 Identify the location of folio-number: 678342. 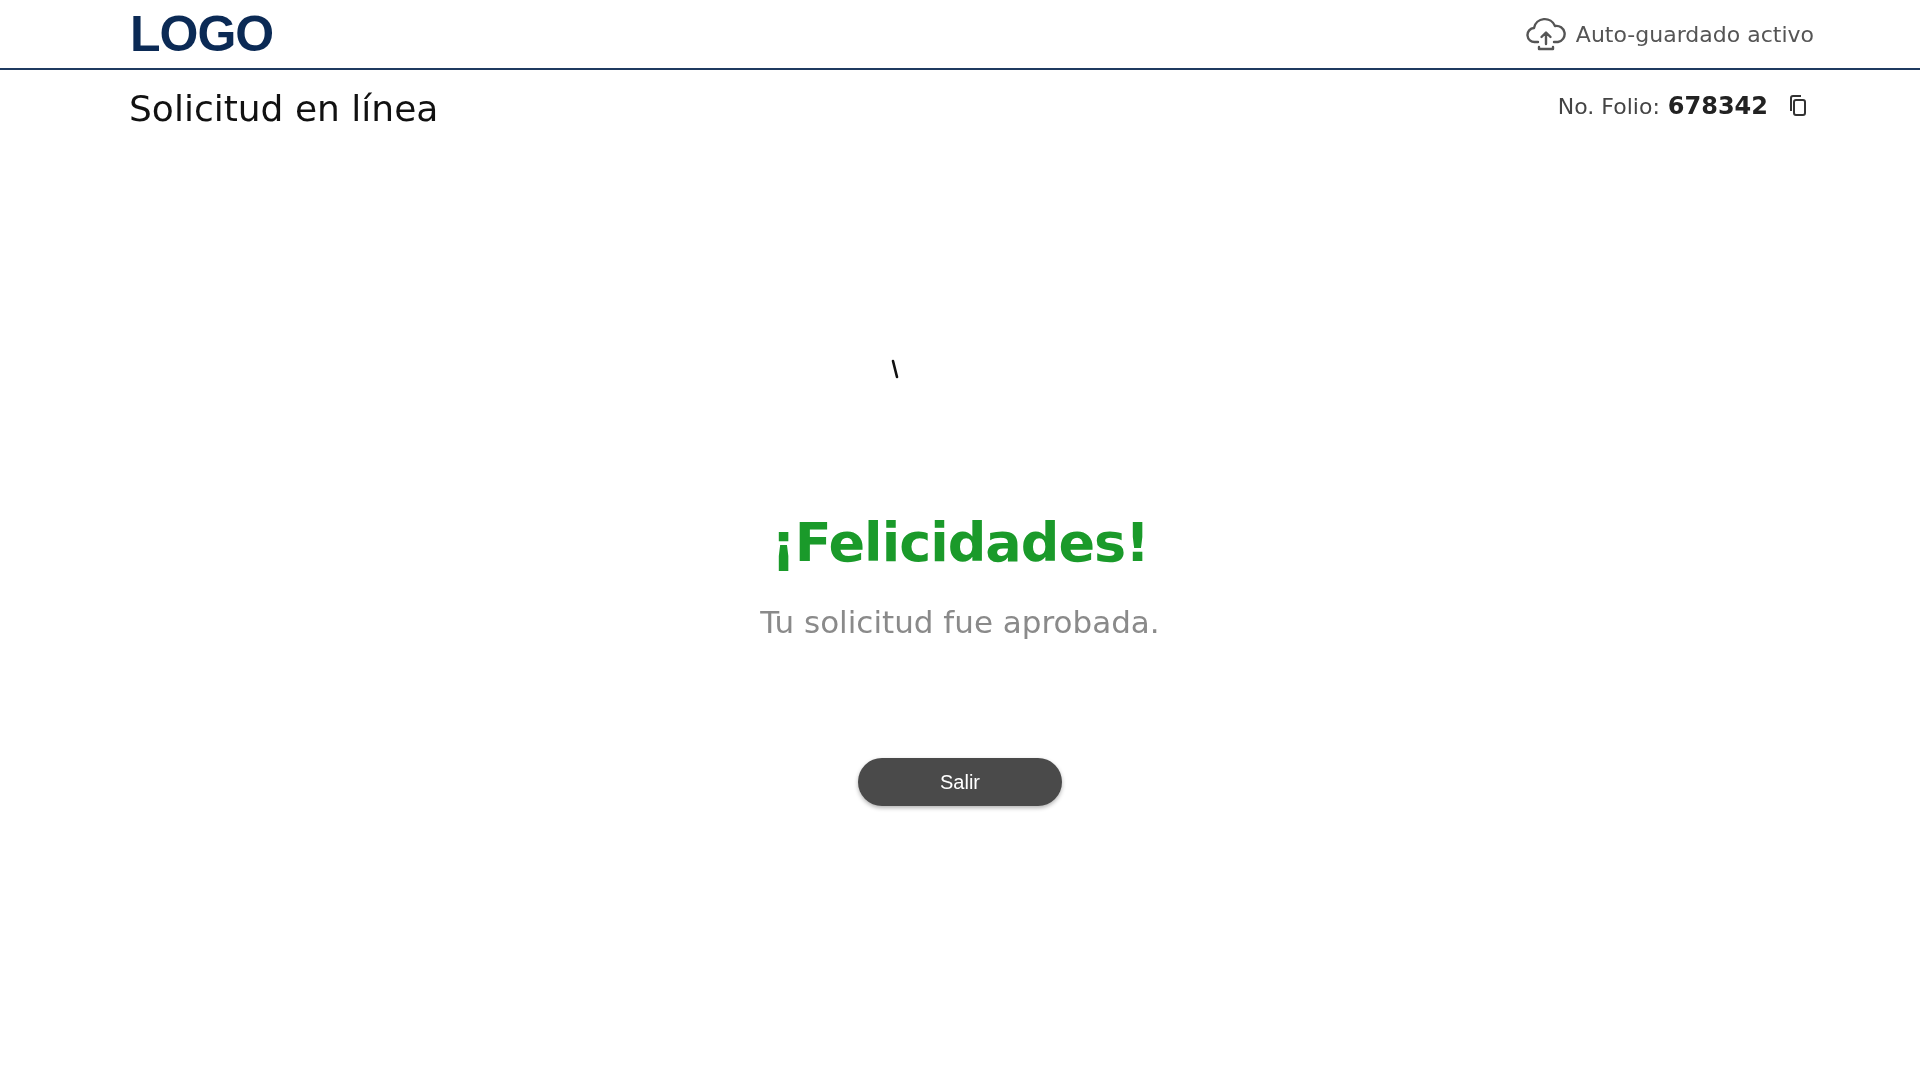
(1717, 106).